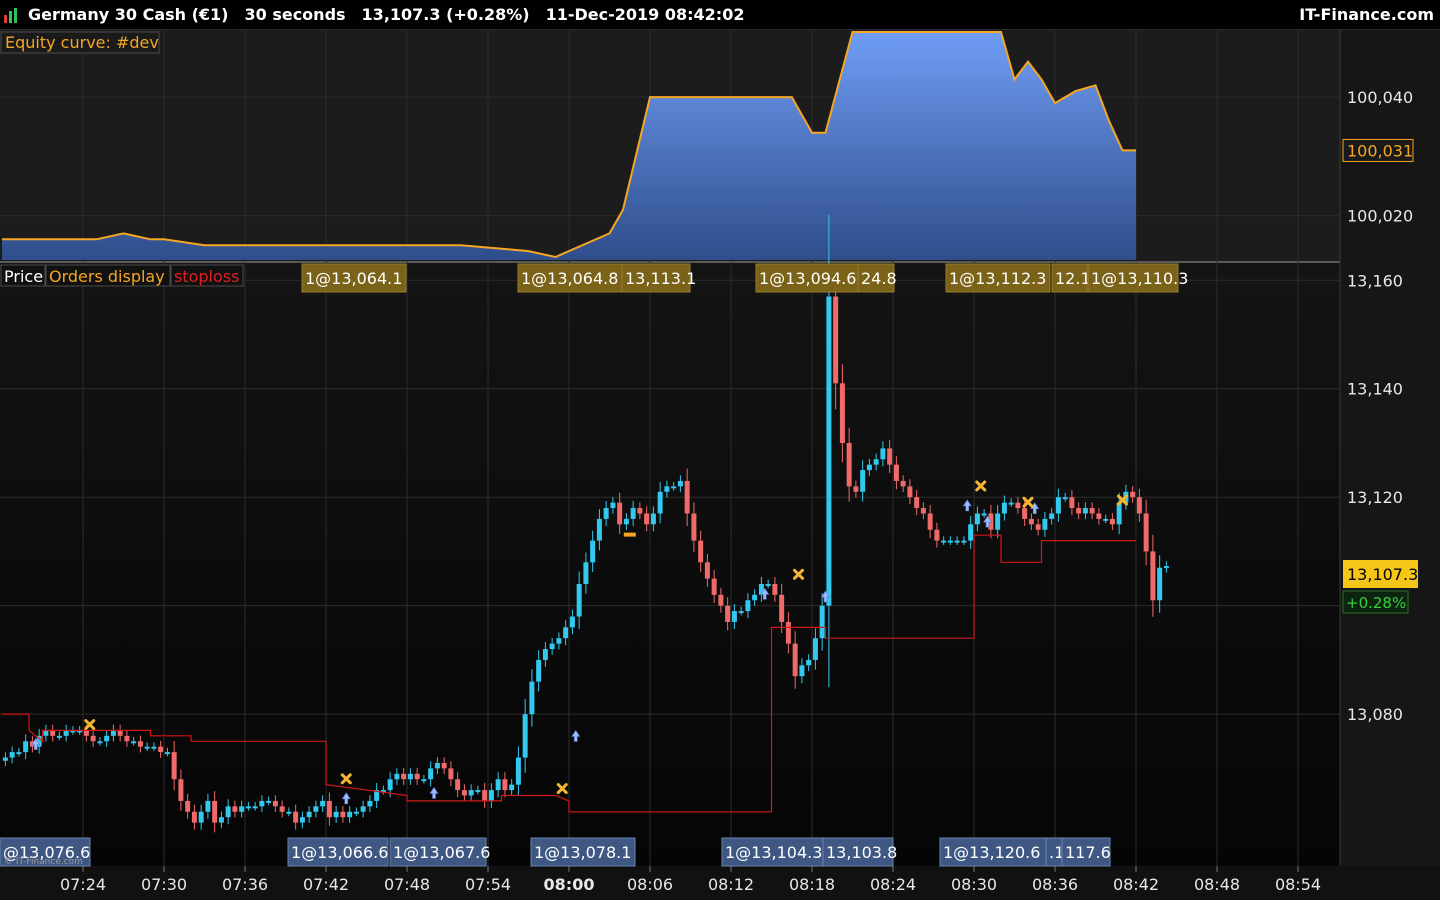 Image resolution: width=1440 pixels, height=900 pixels. I want to click on price-tab: Price, so click(23, 276).